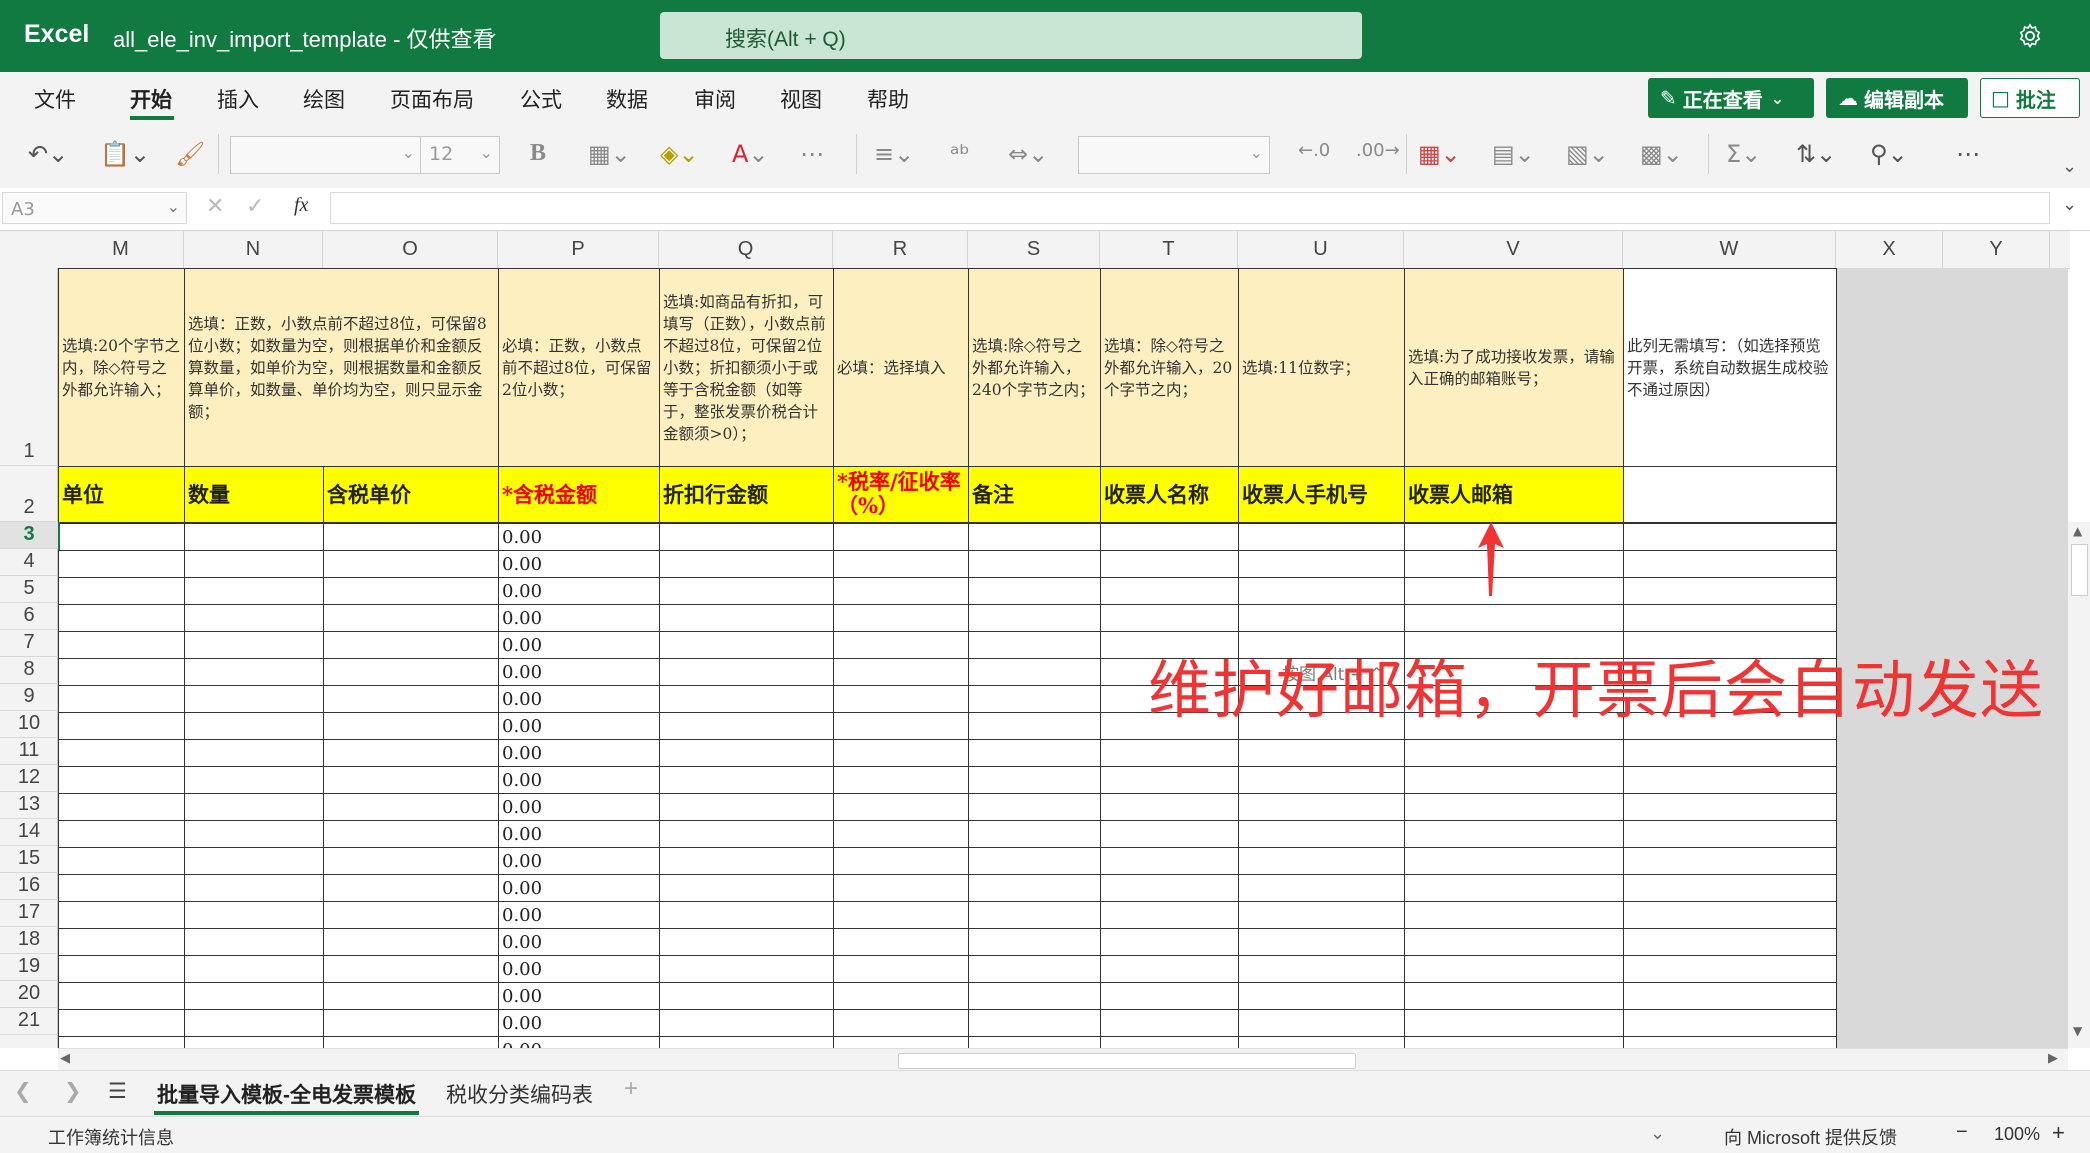 This screenshot has width=2090, height=1153. What do you see at coordinates (1816, 154) in the screenshot?
I see `sort-filter-icon: ⇅⌄` at bounding box center [1816, 154].